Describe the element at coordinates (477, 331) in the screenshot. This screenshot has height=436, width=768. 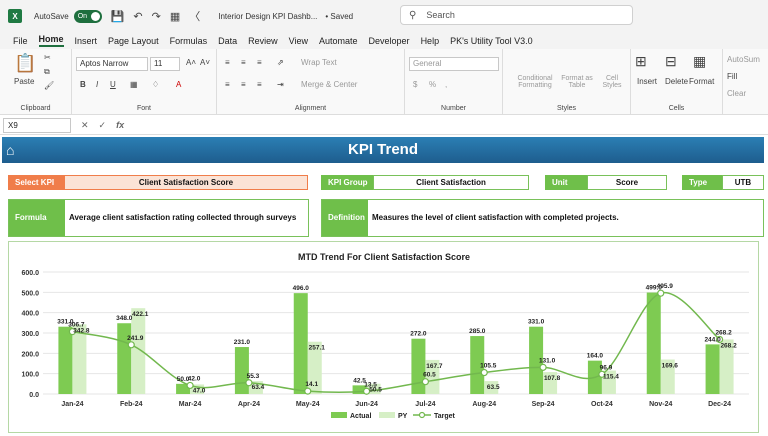
I see `actual-data-label: 285.0` at that location.